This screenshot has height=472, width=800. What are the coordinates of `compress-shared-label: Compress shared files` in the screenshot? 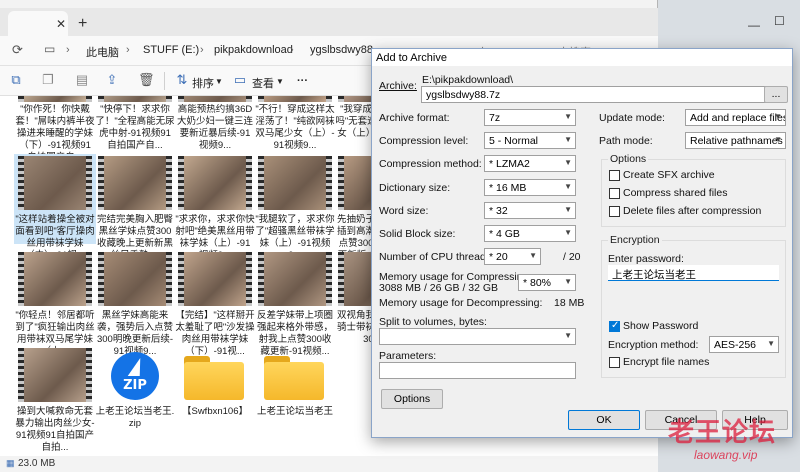 It's located at (675, 193).